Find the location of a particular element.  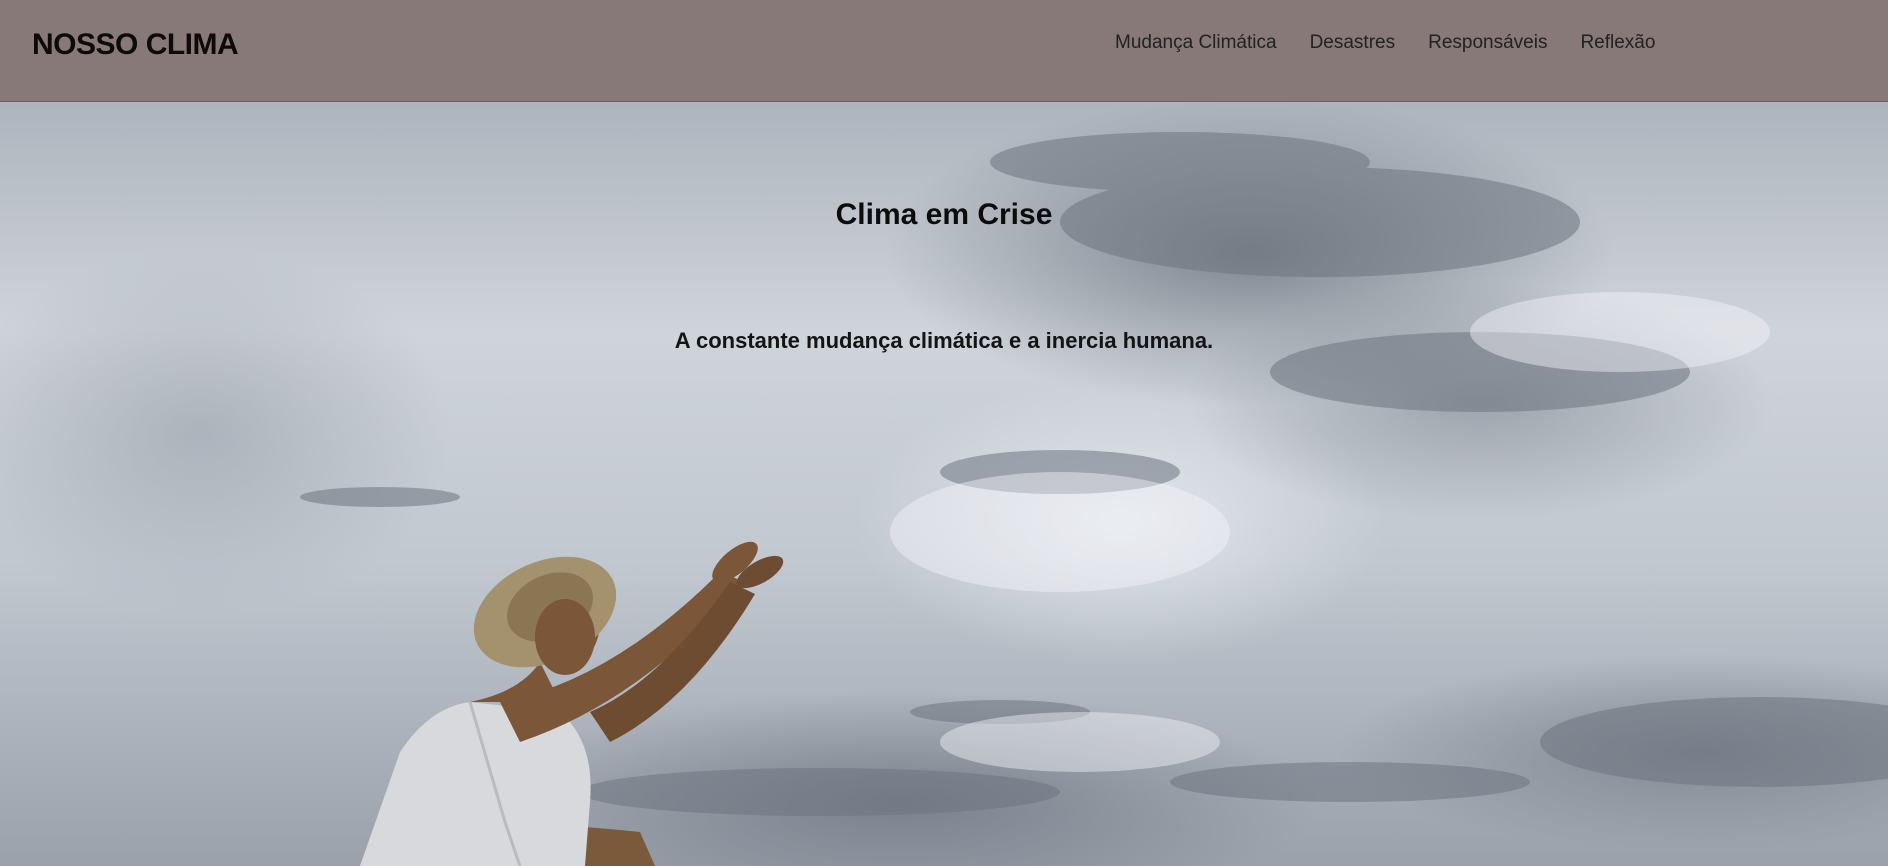

nav-link-reflexao: Reflexão is located at coordinates (1617, 42).